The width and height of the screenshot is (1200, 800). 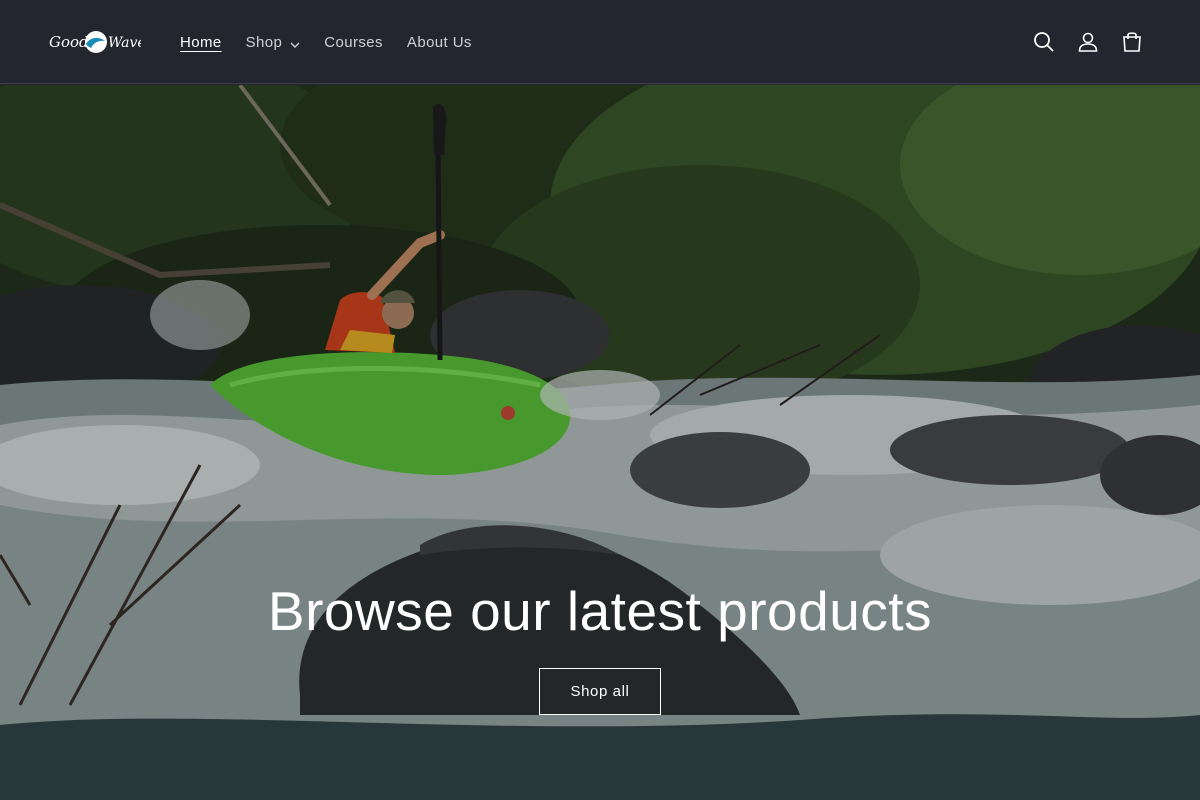 What do you see at coordinates (264, 42) in the screenshot?
I see `nav-item-label: Shop` at bounding box center [264, 42].